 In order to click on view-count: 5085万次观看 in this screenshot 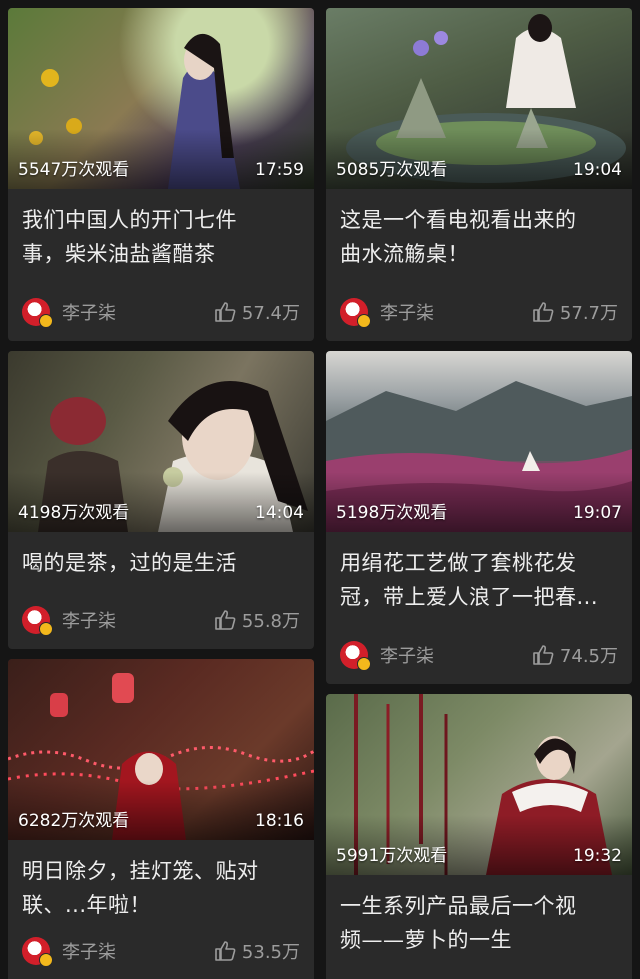, I will do `click(392, 170)`.